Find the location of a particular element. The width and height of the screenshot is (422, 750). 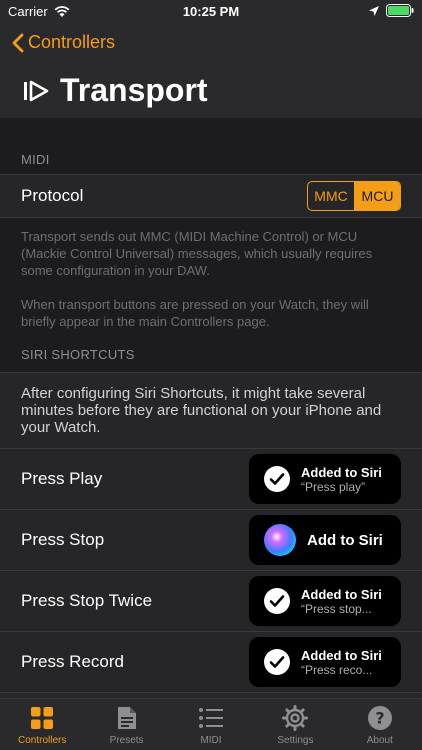

status-time: 10:25 PM is located at coordinates (211, 11).